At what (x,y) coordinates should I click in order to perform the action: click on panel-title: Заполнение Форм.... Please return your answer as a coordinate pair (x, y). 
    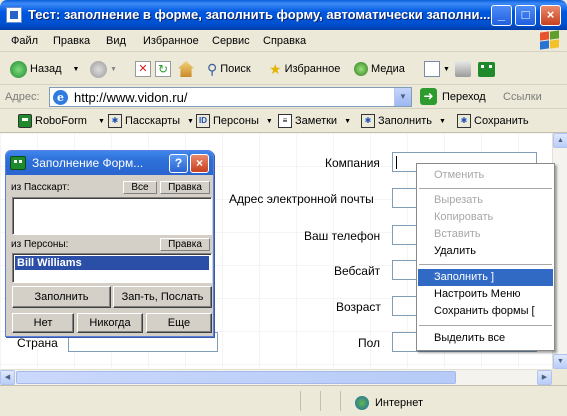
    Looking at the image, I should click on (88, 163).